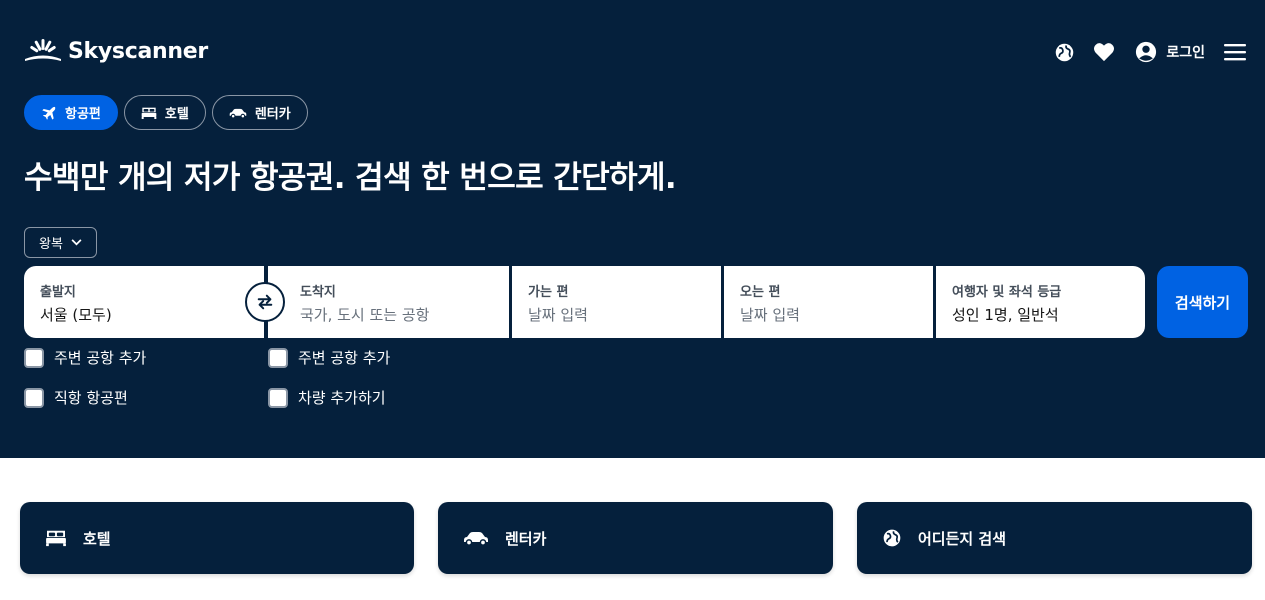 This screenshot has height=600, width=1265. What do you see at coordinates (49, 113) in the screenshot?
I see `plane-icon` at bounding box center [49, 113].